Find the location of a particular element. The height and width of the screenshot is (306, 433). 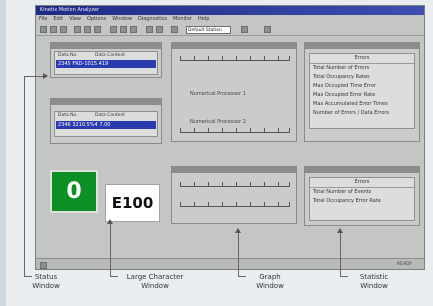

graph-label-processor-2: Numerical Processor 2 is located at coordinates (218, 122).